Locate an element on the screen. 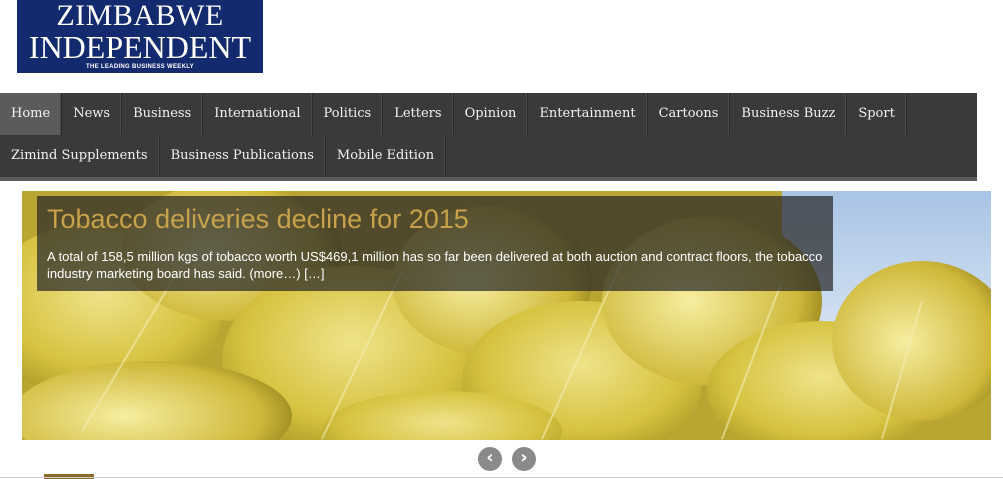 The image size is (1003, 479). divider is located at coordinates (501, 477).